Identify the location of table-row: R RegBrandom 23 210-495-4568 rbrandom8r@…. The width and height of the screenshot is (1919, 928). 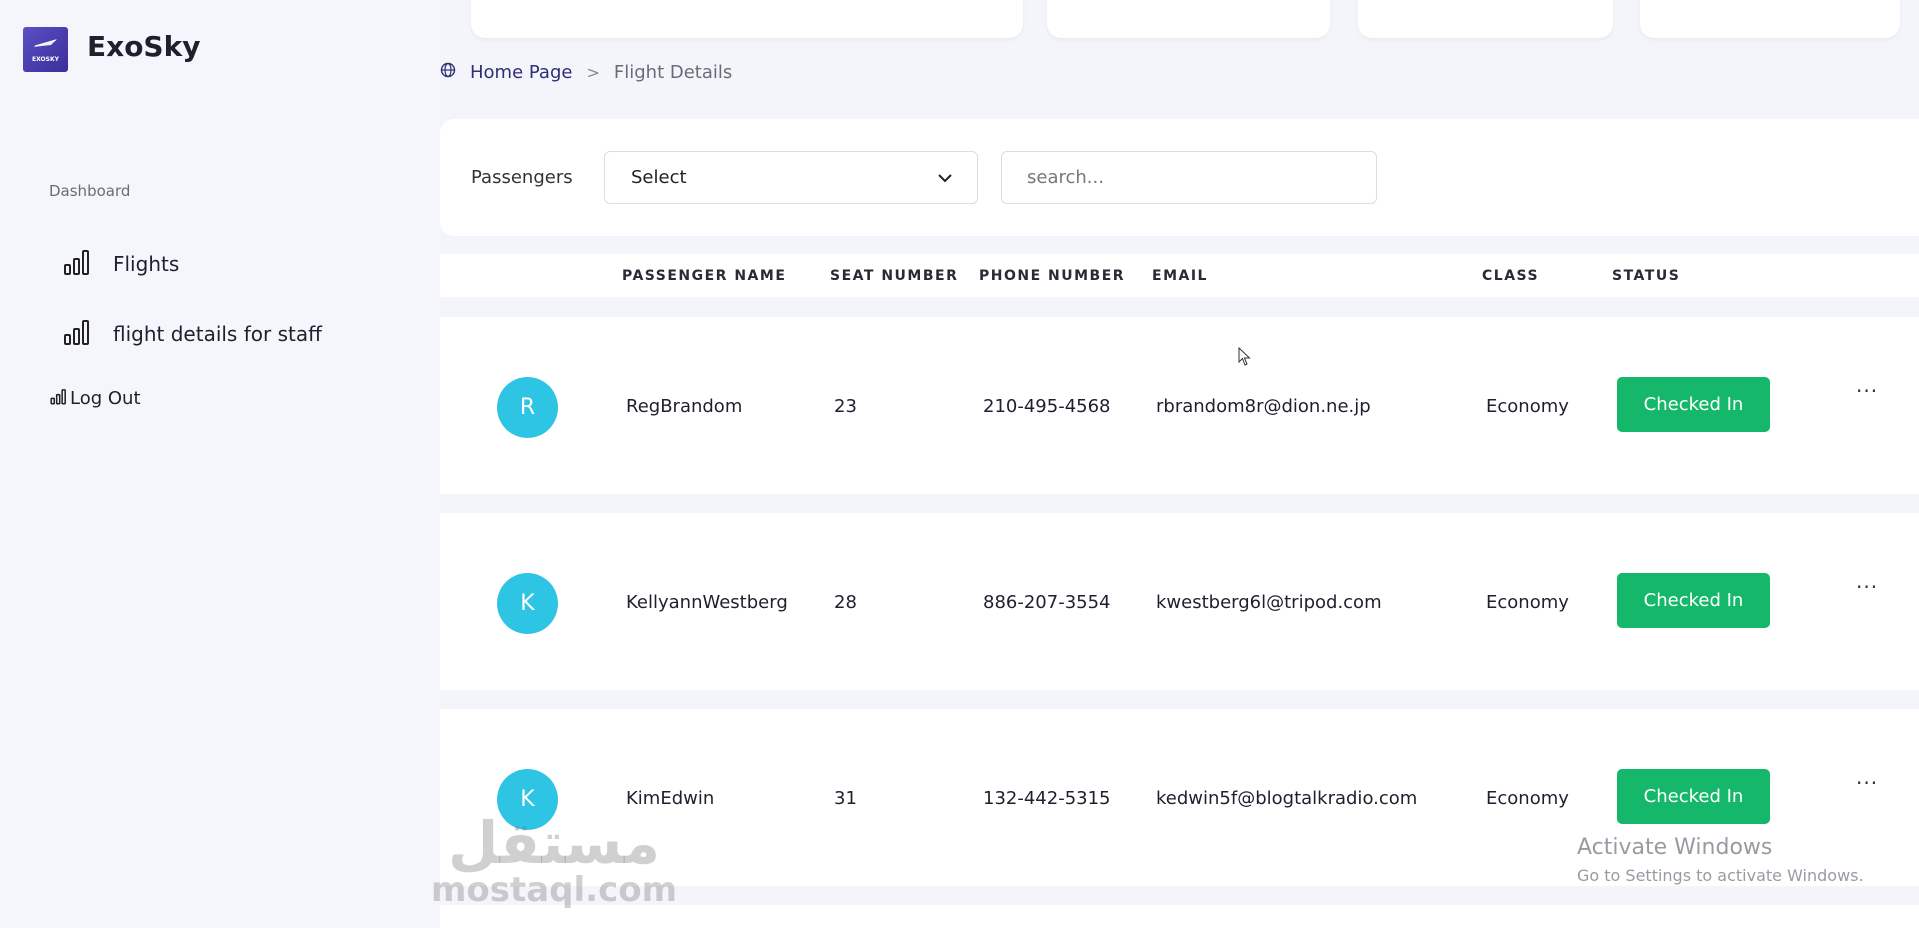
(1179, 405).